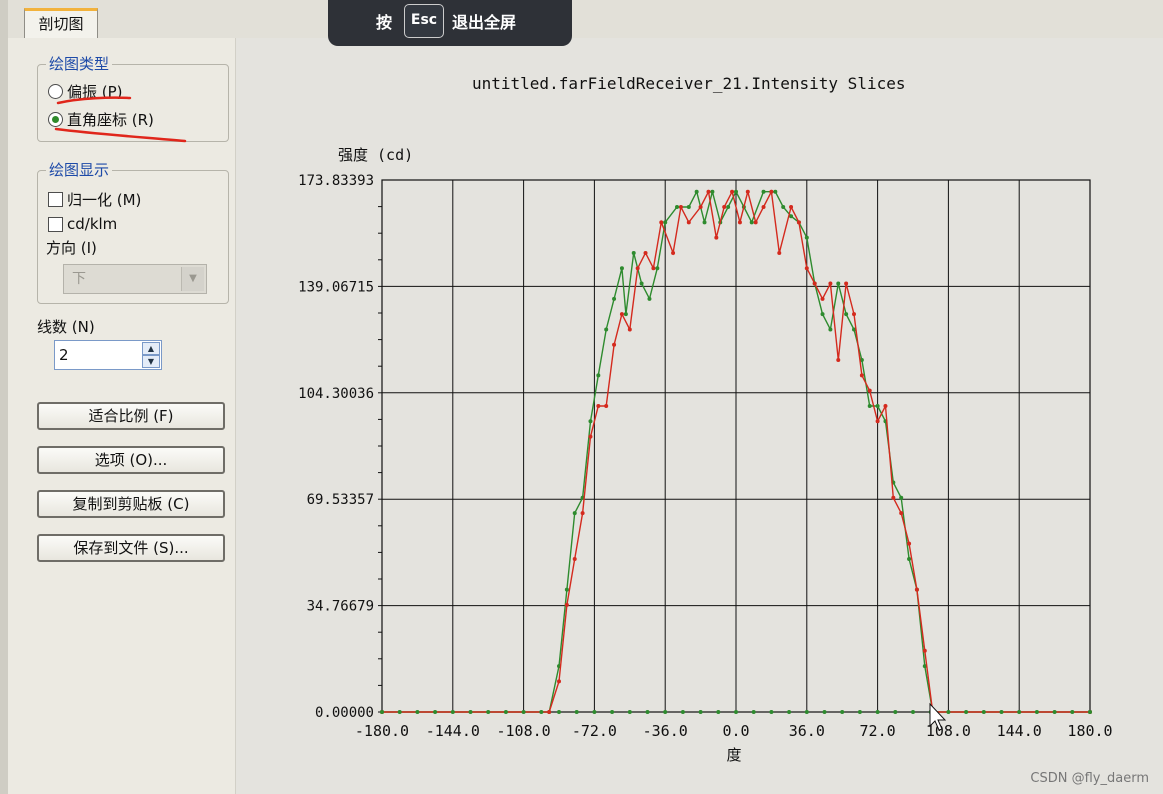 This screenshot has height=794, width=1163. I want to click on x-tick-label: -180.0, so click(382, 731).